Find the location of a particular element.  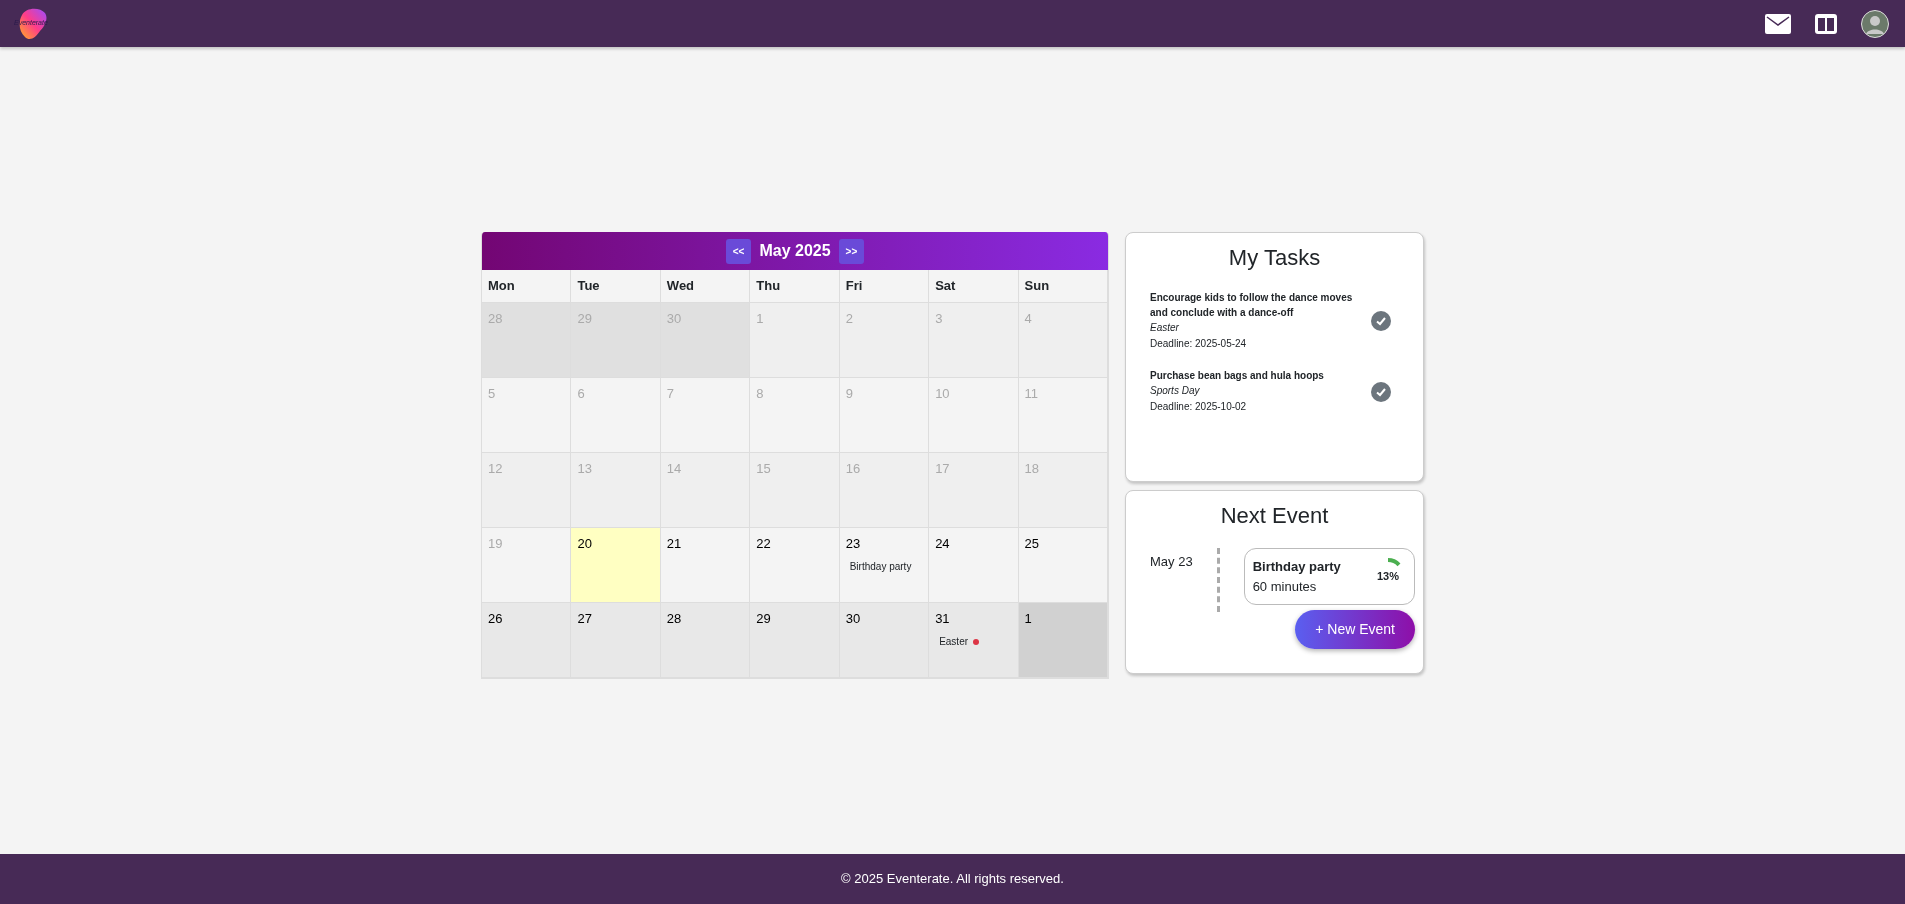

task-deadline: Deadline: 2025-10-02 is located at coordinates (1199, 407).